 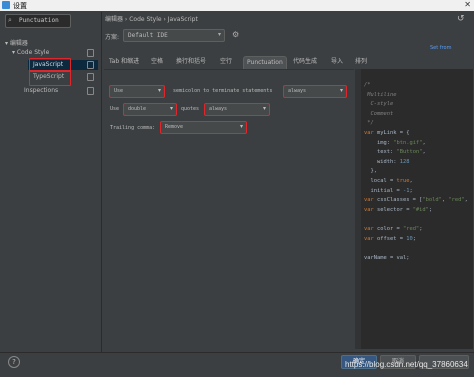 I want to click on code-token: cssClasses = [, so click(x=399, y=200).